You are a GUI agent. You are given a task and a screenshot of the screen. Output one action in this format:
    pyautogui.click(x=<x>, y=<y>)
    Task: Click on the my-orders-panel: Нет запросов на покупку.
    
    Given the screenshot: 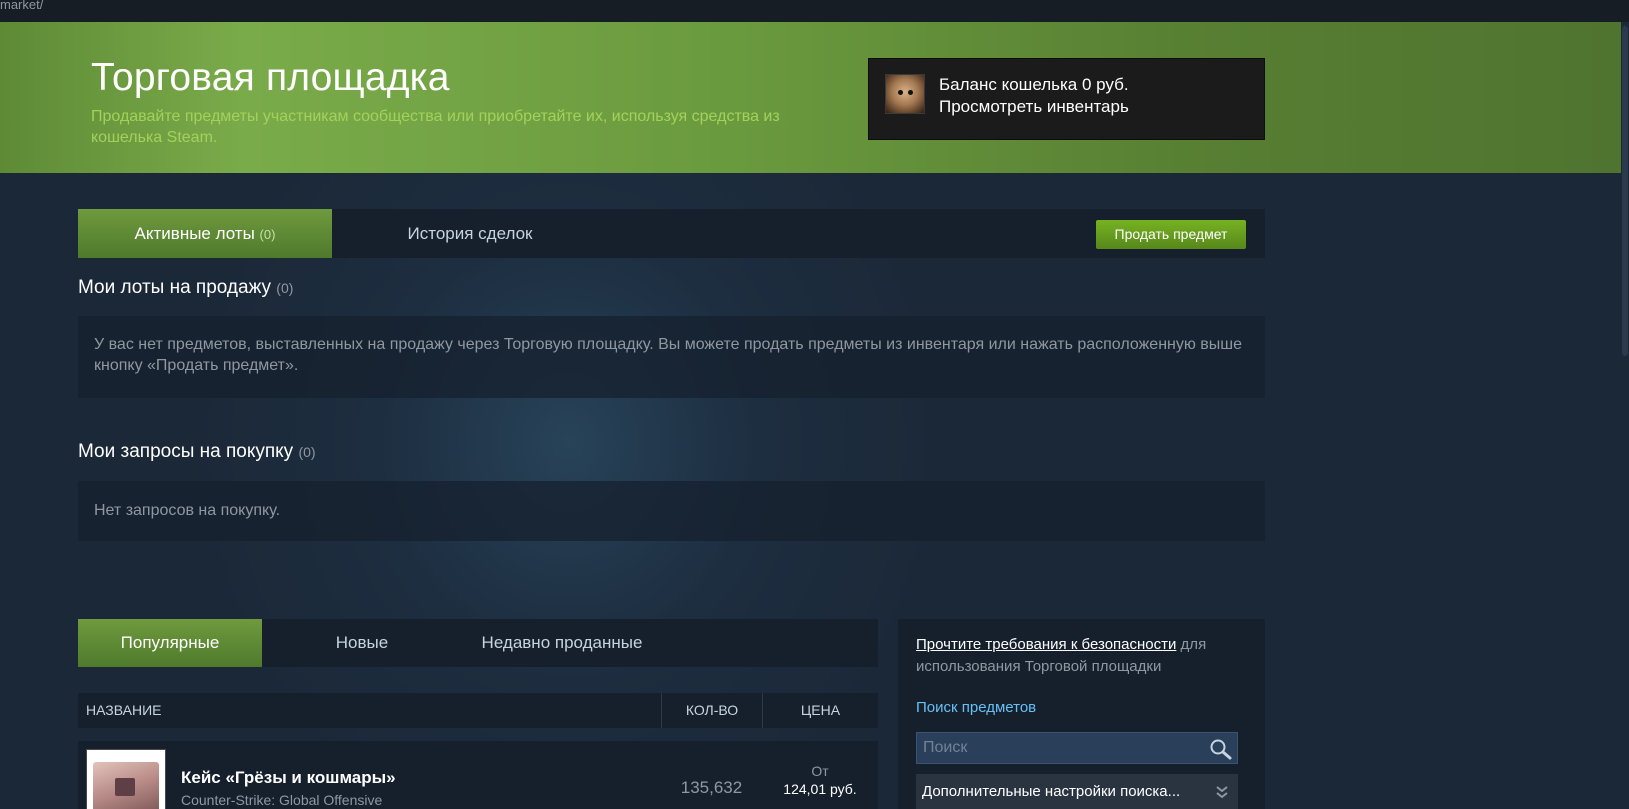 What is the action you would take?
    pyautogui.click(x=671, y=511)
    